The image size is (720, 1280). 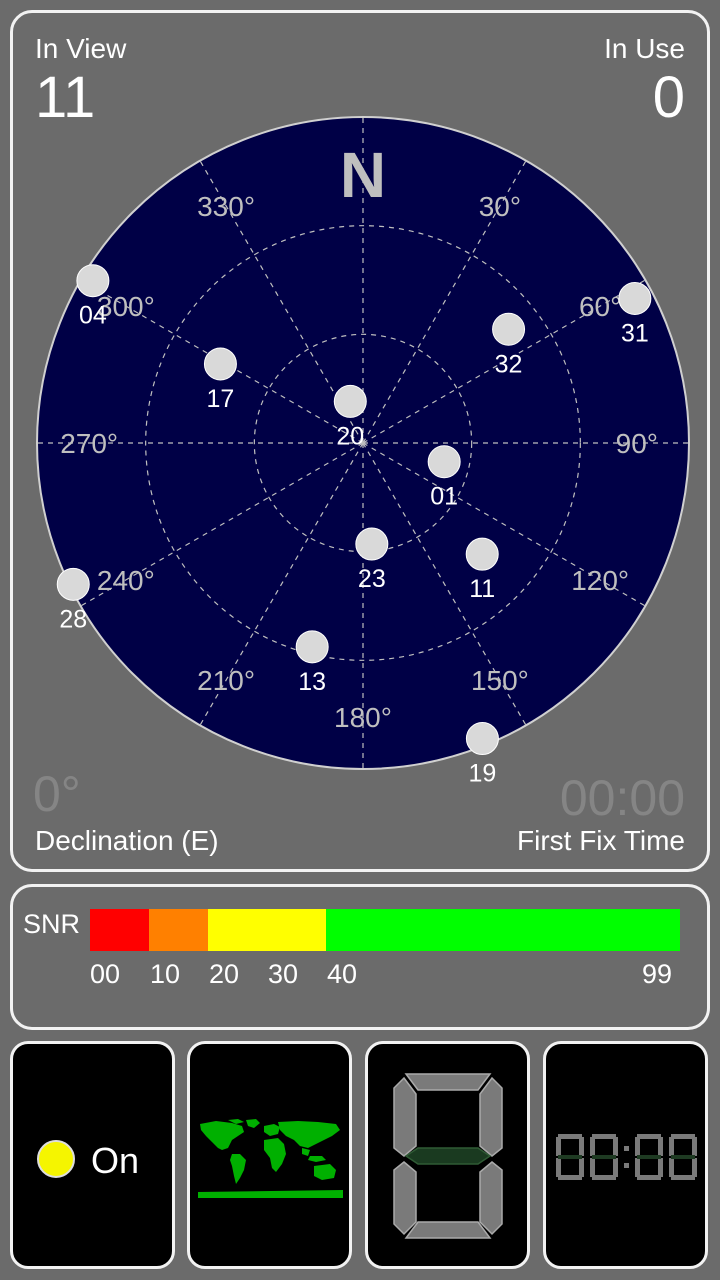 I want to click on satellite-prn-label: 19, so click(x=483, y=774).